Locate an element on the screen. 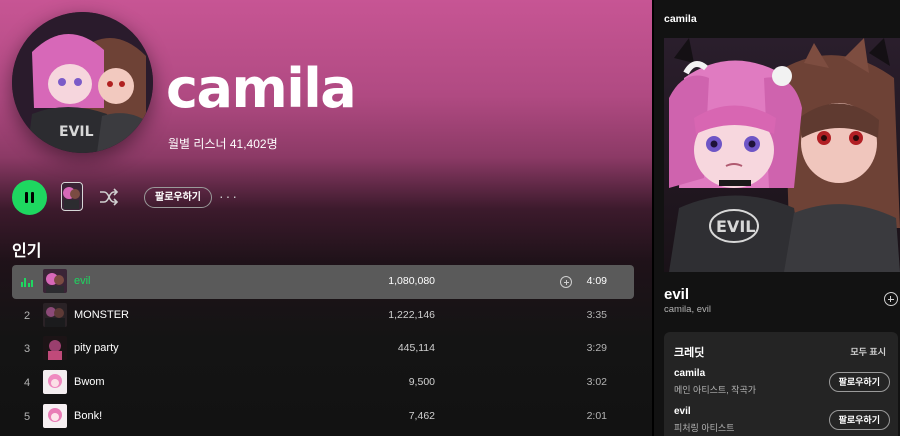  track-number: 5 is located at coordinates (27, 416).